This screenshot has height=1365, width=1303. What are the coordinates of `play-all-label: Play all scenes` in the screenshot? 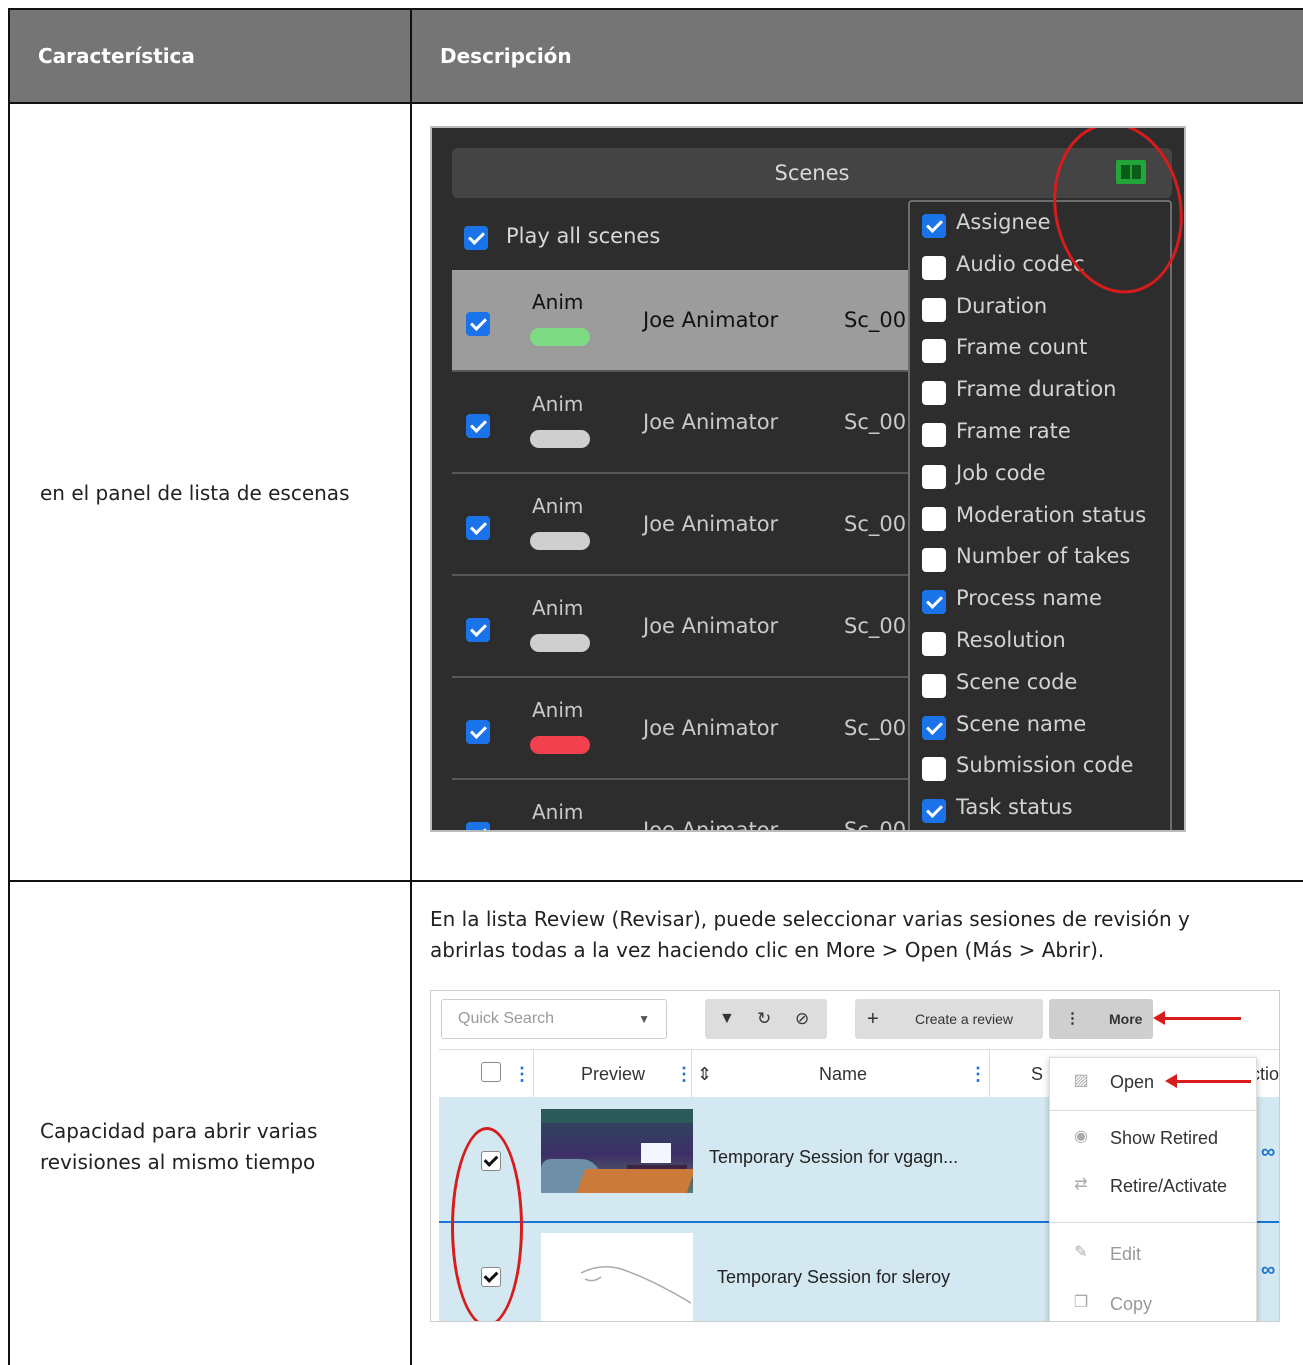 It's located at (583, 236).